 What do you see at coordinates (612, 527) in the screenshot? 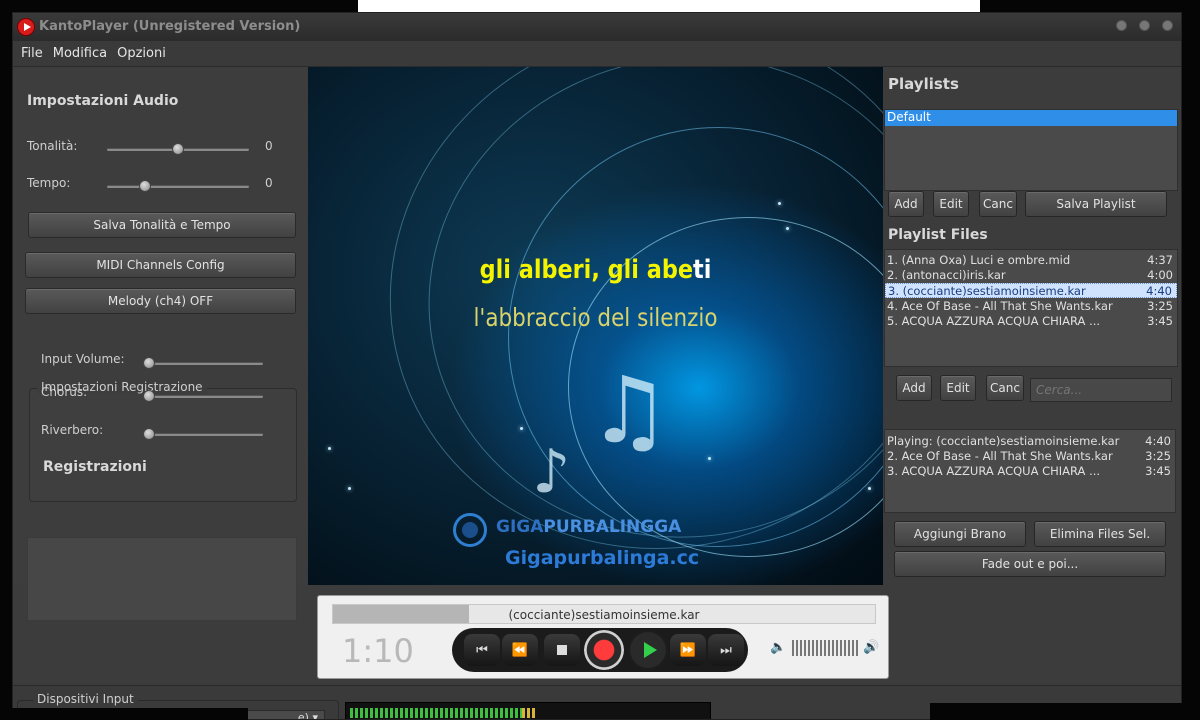
I see `watermark-brand-b: PURBALINGGA` at bounding box center [612, 527].